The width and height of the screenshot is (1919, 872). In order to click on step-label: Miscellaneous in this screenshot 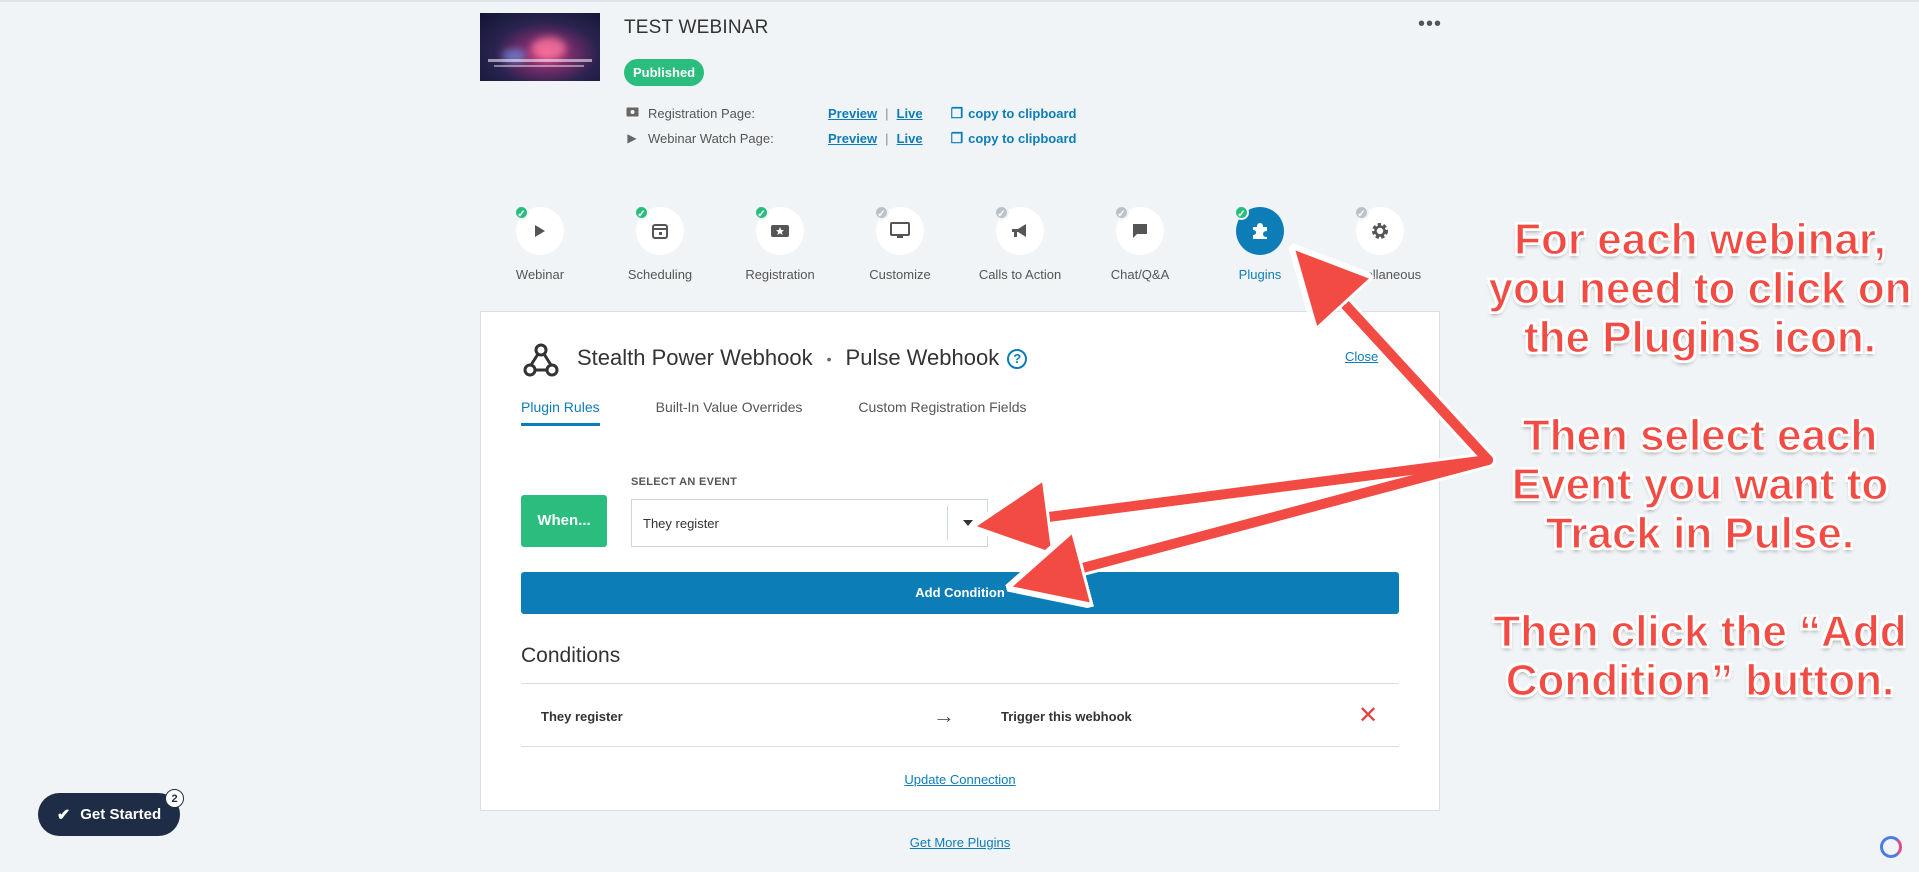, I will do `click(1380, 274)`.